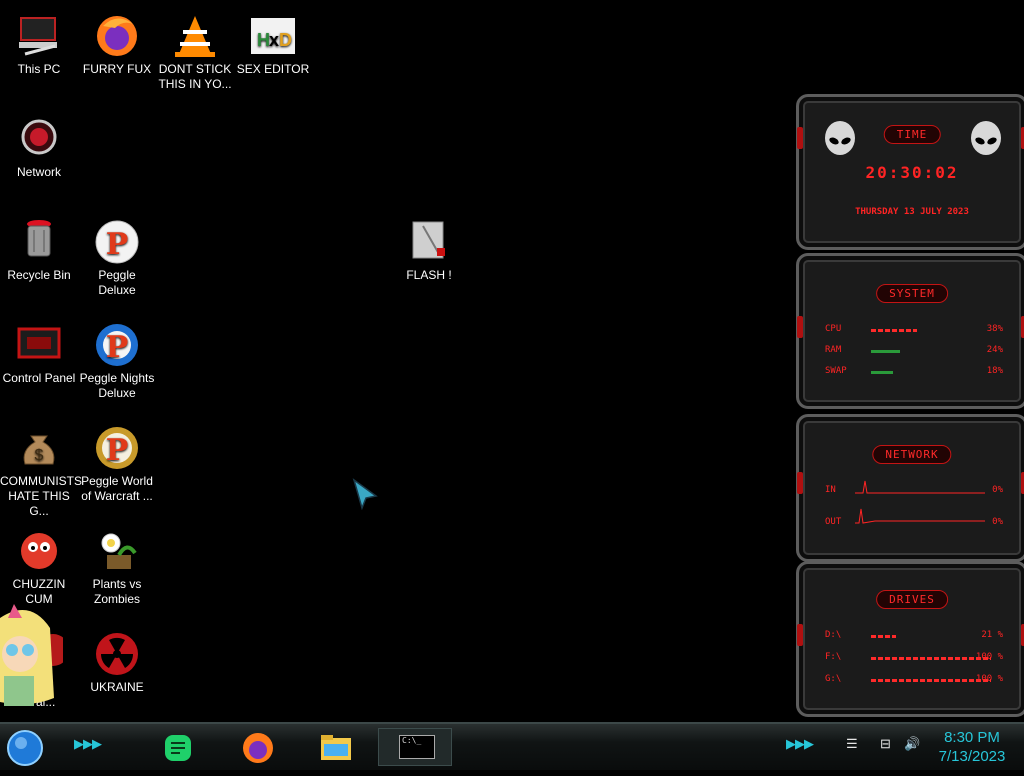 This screenshot has width=1024, height=776. I want to click on drive-g-row: G:\ 100 %, so click(914, 681).